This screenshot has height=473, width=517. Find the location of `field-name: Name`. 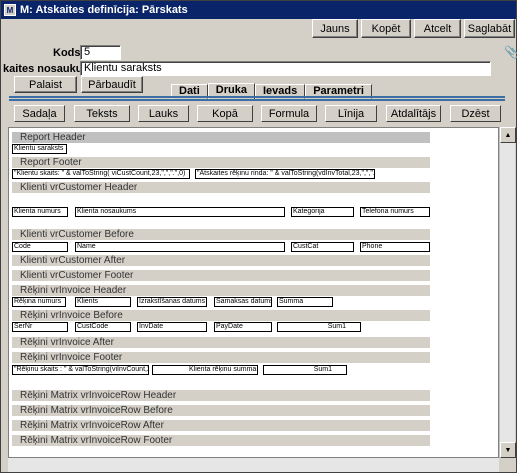

field-name: Name is located at coordinates (180, 247).